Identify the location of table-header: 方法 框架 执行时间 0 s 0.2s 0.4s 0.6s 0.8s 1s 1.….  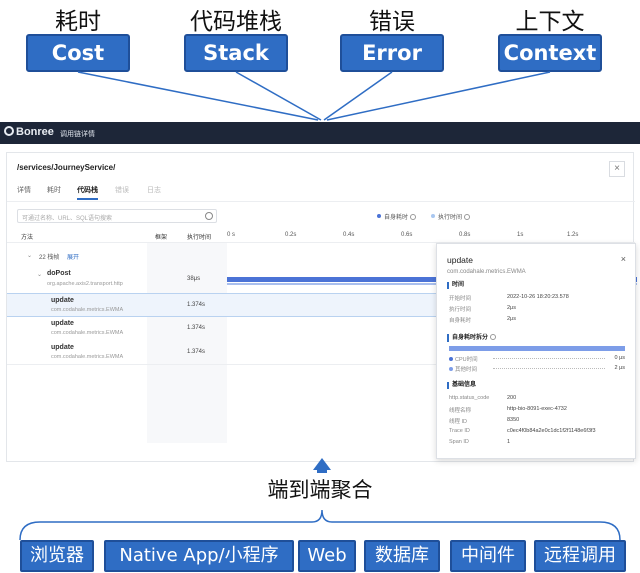
(321, 236).